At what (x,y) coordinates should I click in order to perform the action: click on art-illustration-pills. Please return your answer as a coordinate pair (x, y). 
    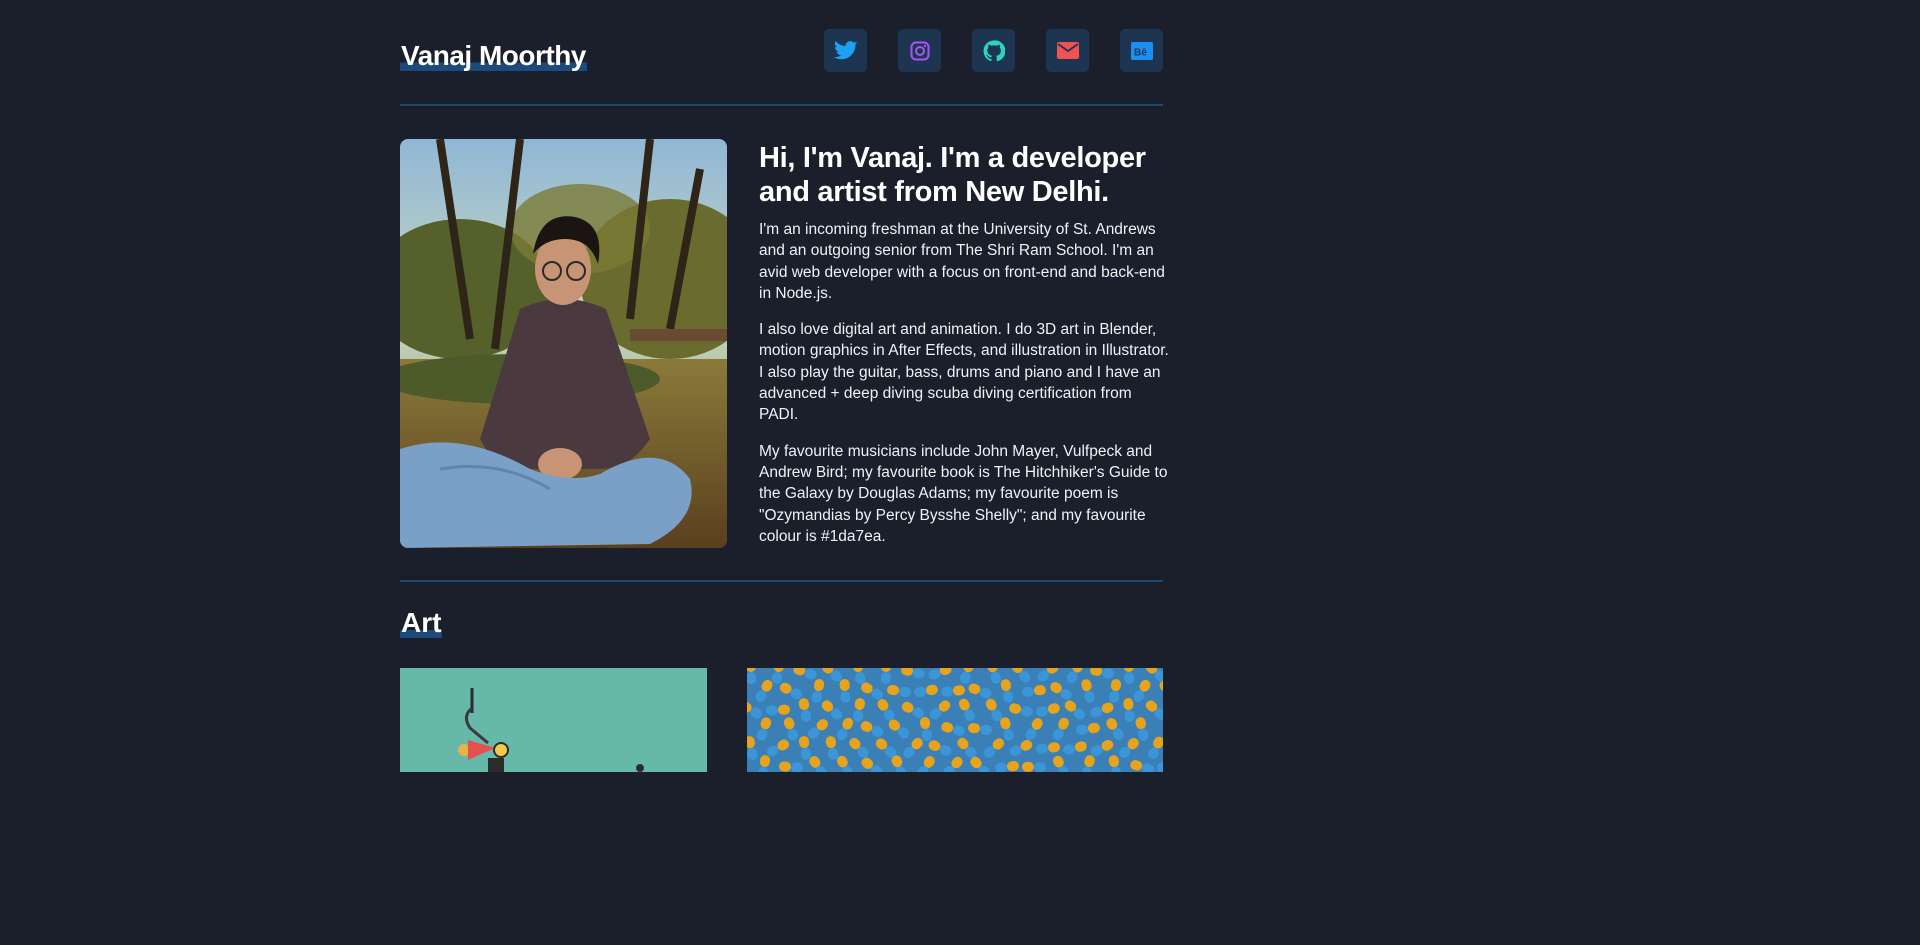
    Looking at the image, I should click on (955, 720).